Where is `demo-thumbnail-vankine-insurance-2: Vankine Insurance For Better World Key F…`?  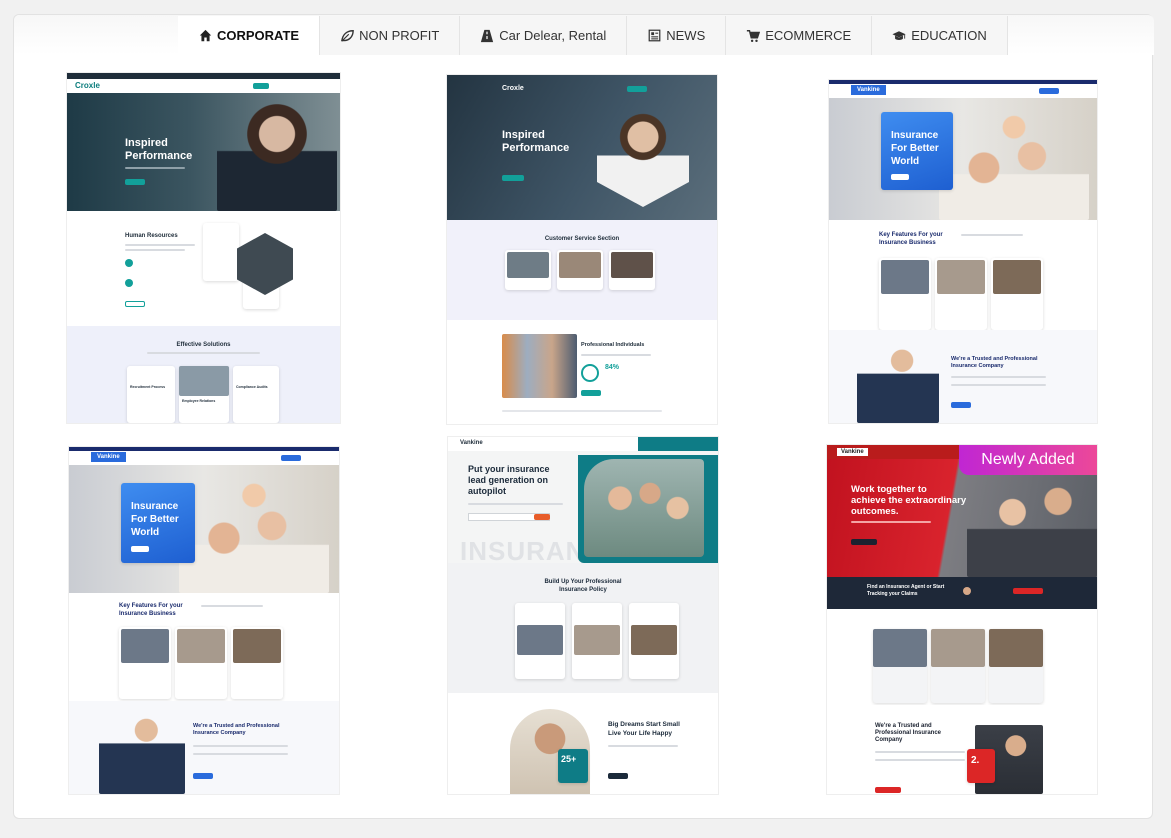
demo-thumbnail-vankine-insurance-2: Vankine Insurance For Better World Key F… is located at coordinates (204, 620).